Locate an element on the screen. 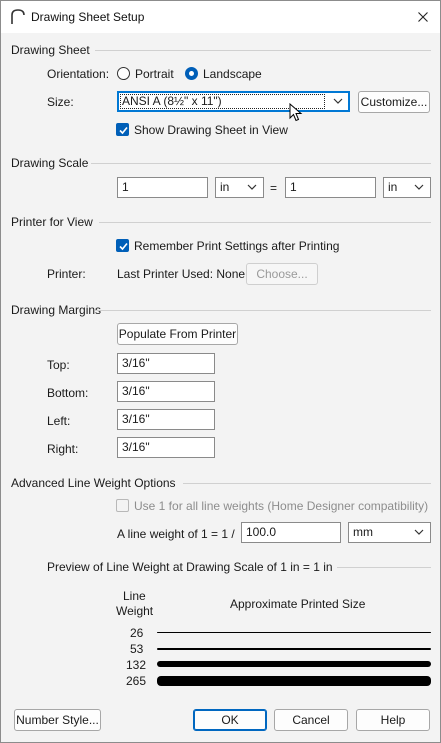  column-header-weight: Weight is located at coordinates (135, 611).